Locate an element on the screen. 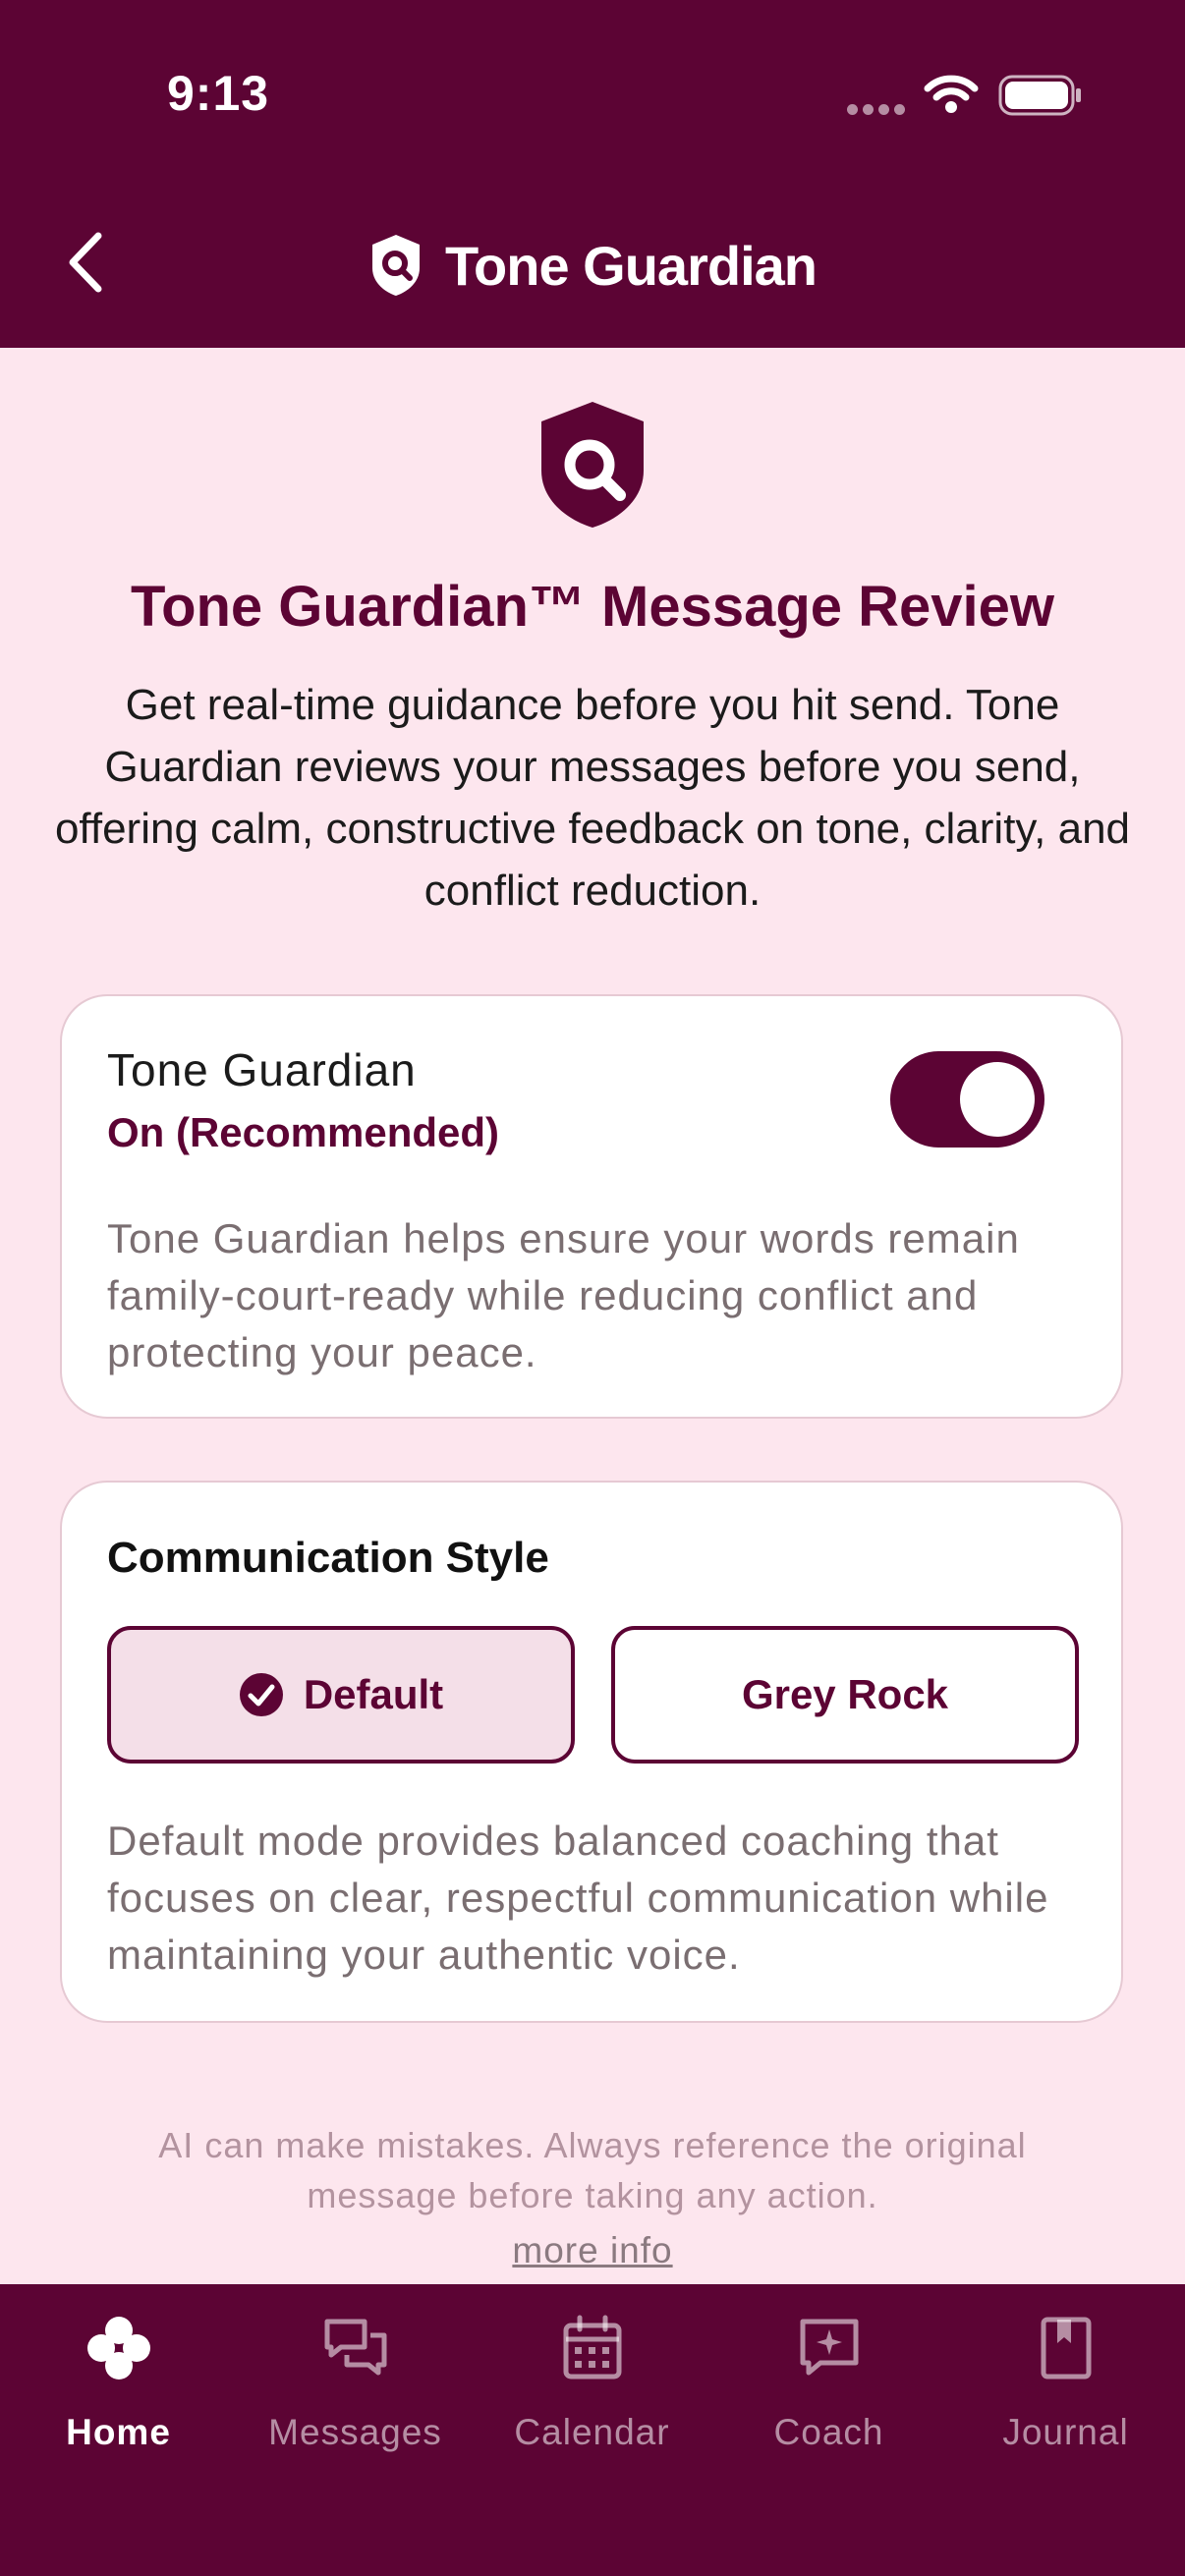  more-info-row: more info is located at coordinates (592, 2250).